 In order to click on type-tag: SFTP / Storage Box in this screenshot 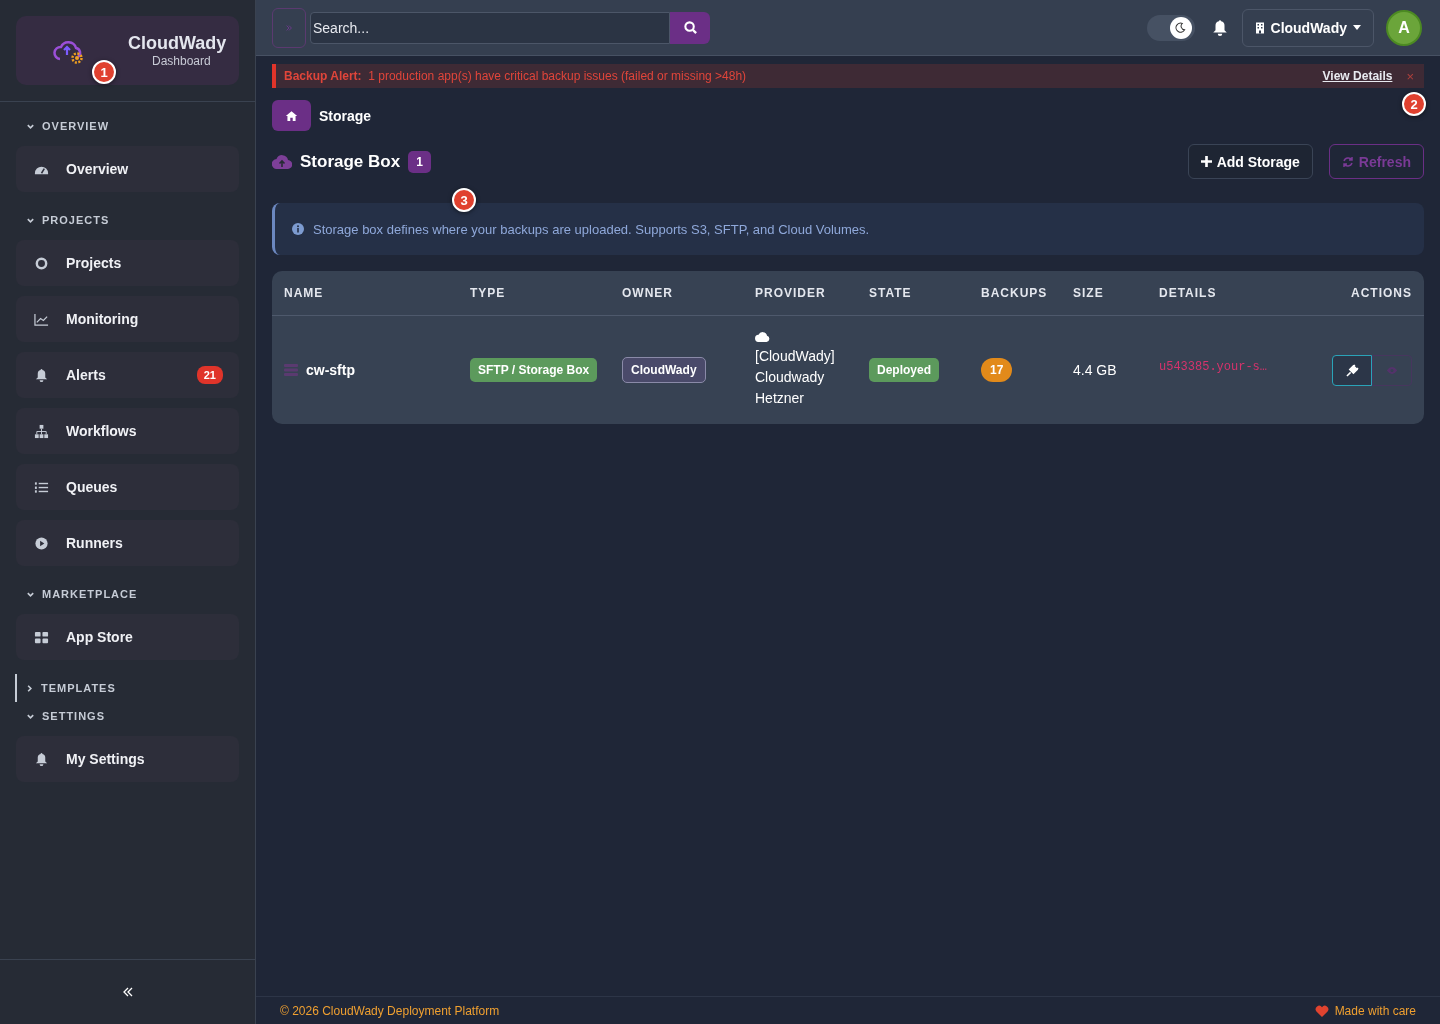, I will do `click(534, 370)`.